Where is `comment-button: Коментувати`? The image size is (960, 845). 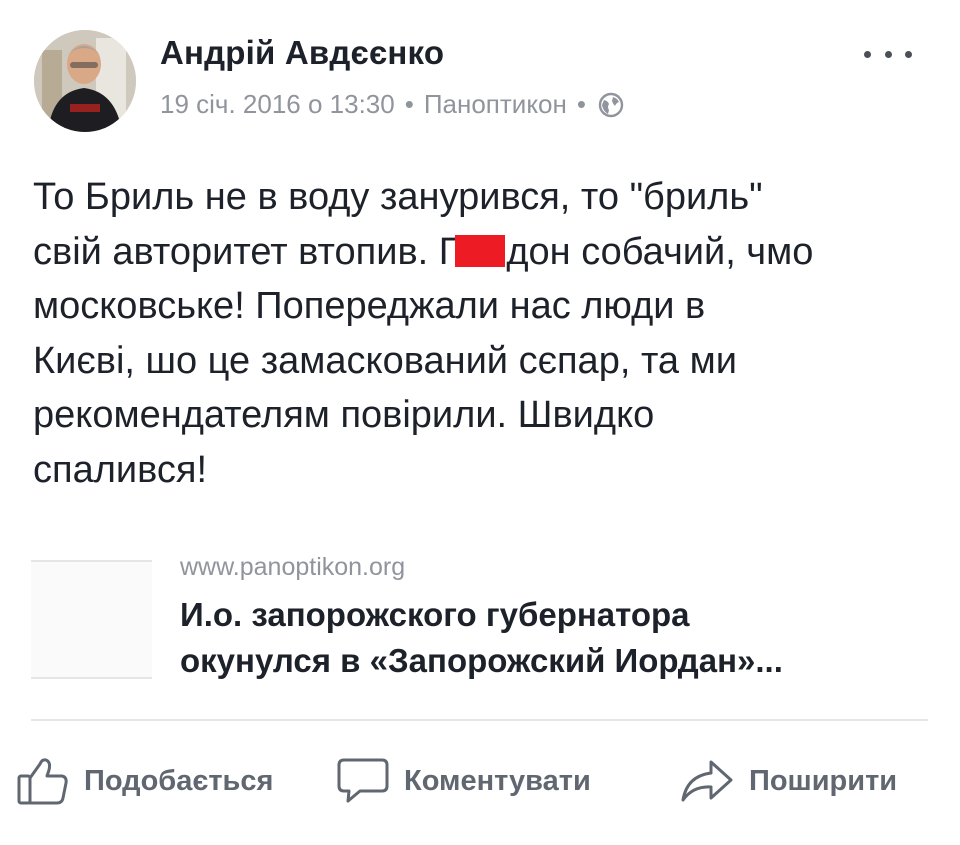 comment-button: Коментувати is located at coordinates (463, 781).